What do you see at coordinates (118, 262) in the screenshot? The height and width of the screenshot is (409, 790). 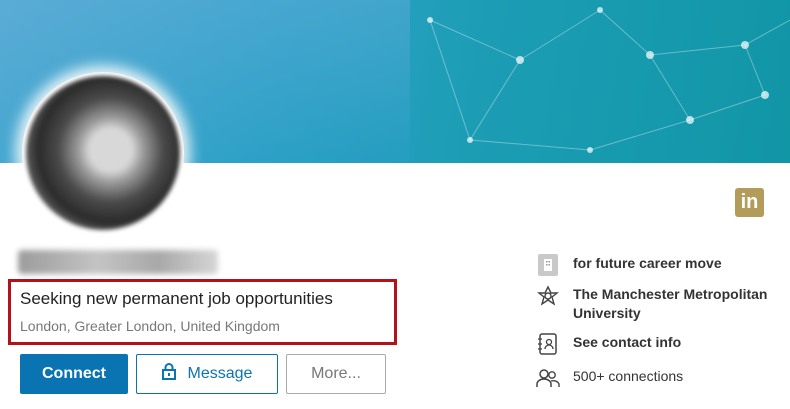 I see `profile-name-blurred` at bounding box center [118, 262].